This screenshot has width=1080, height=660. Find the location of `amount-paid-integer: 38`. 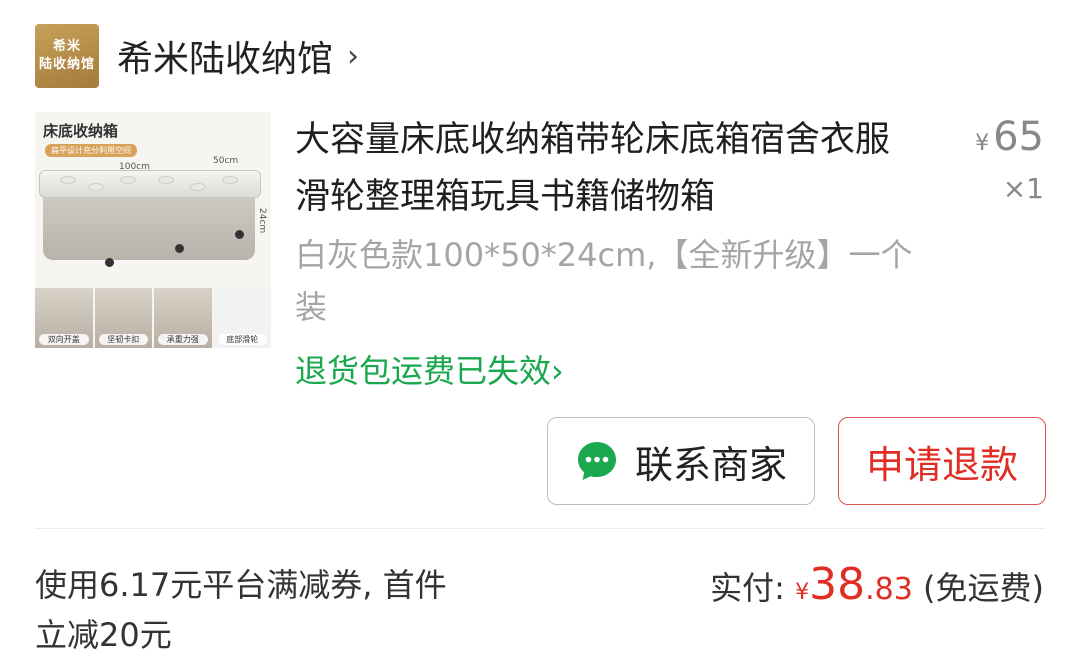

amount-paid-integer: 38 is located at coordinates (837, 584).